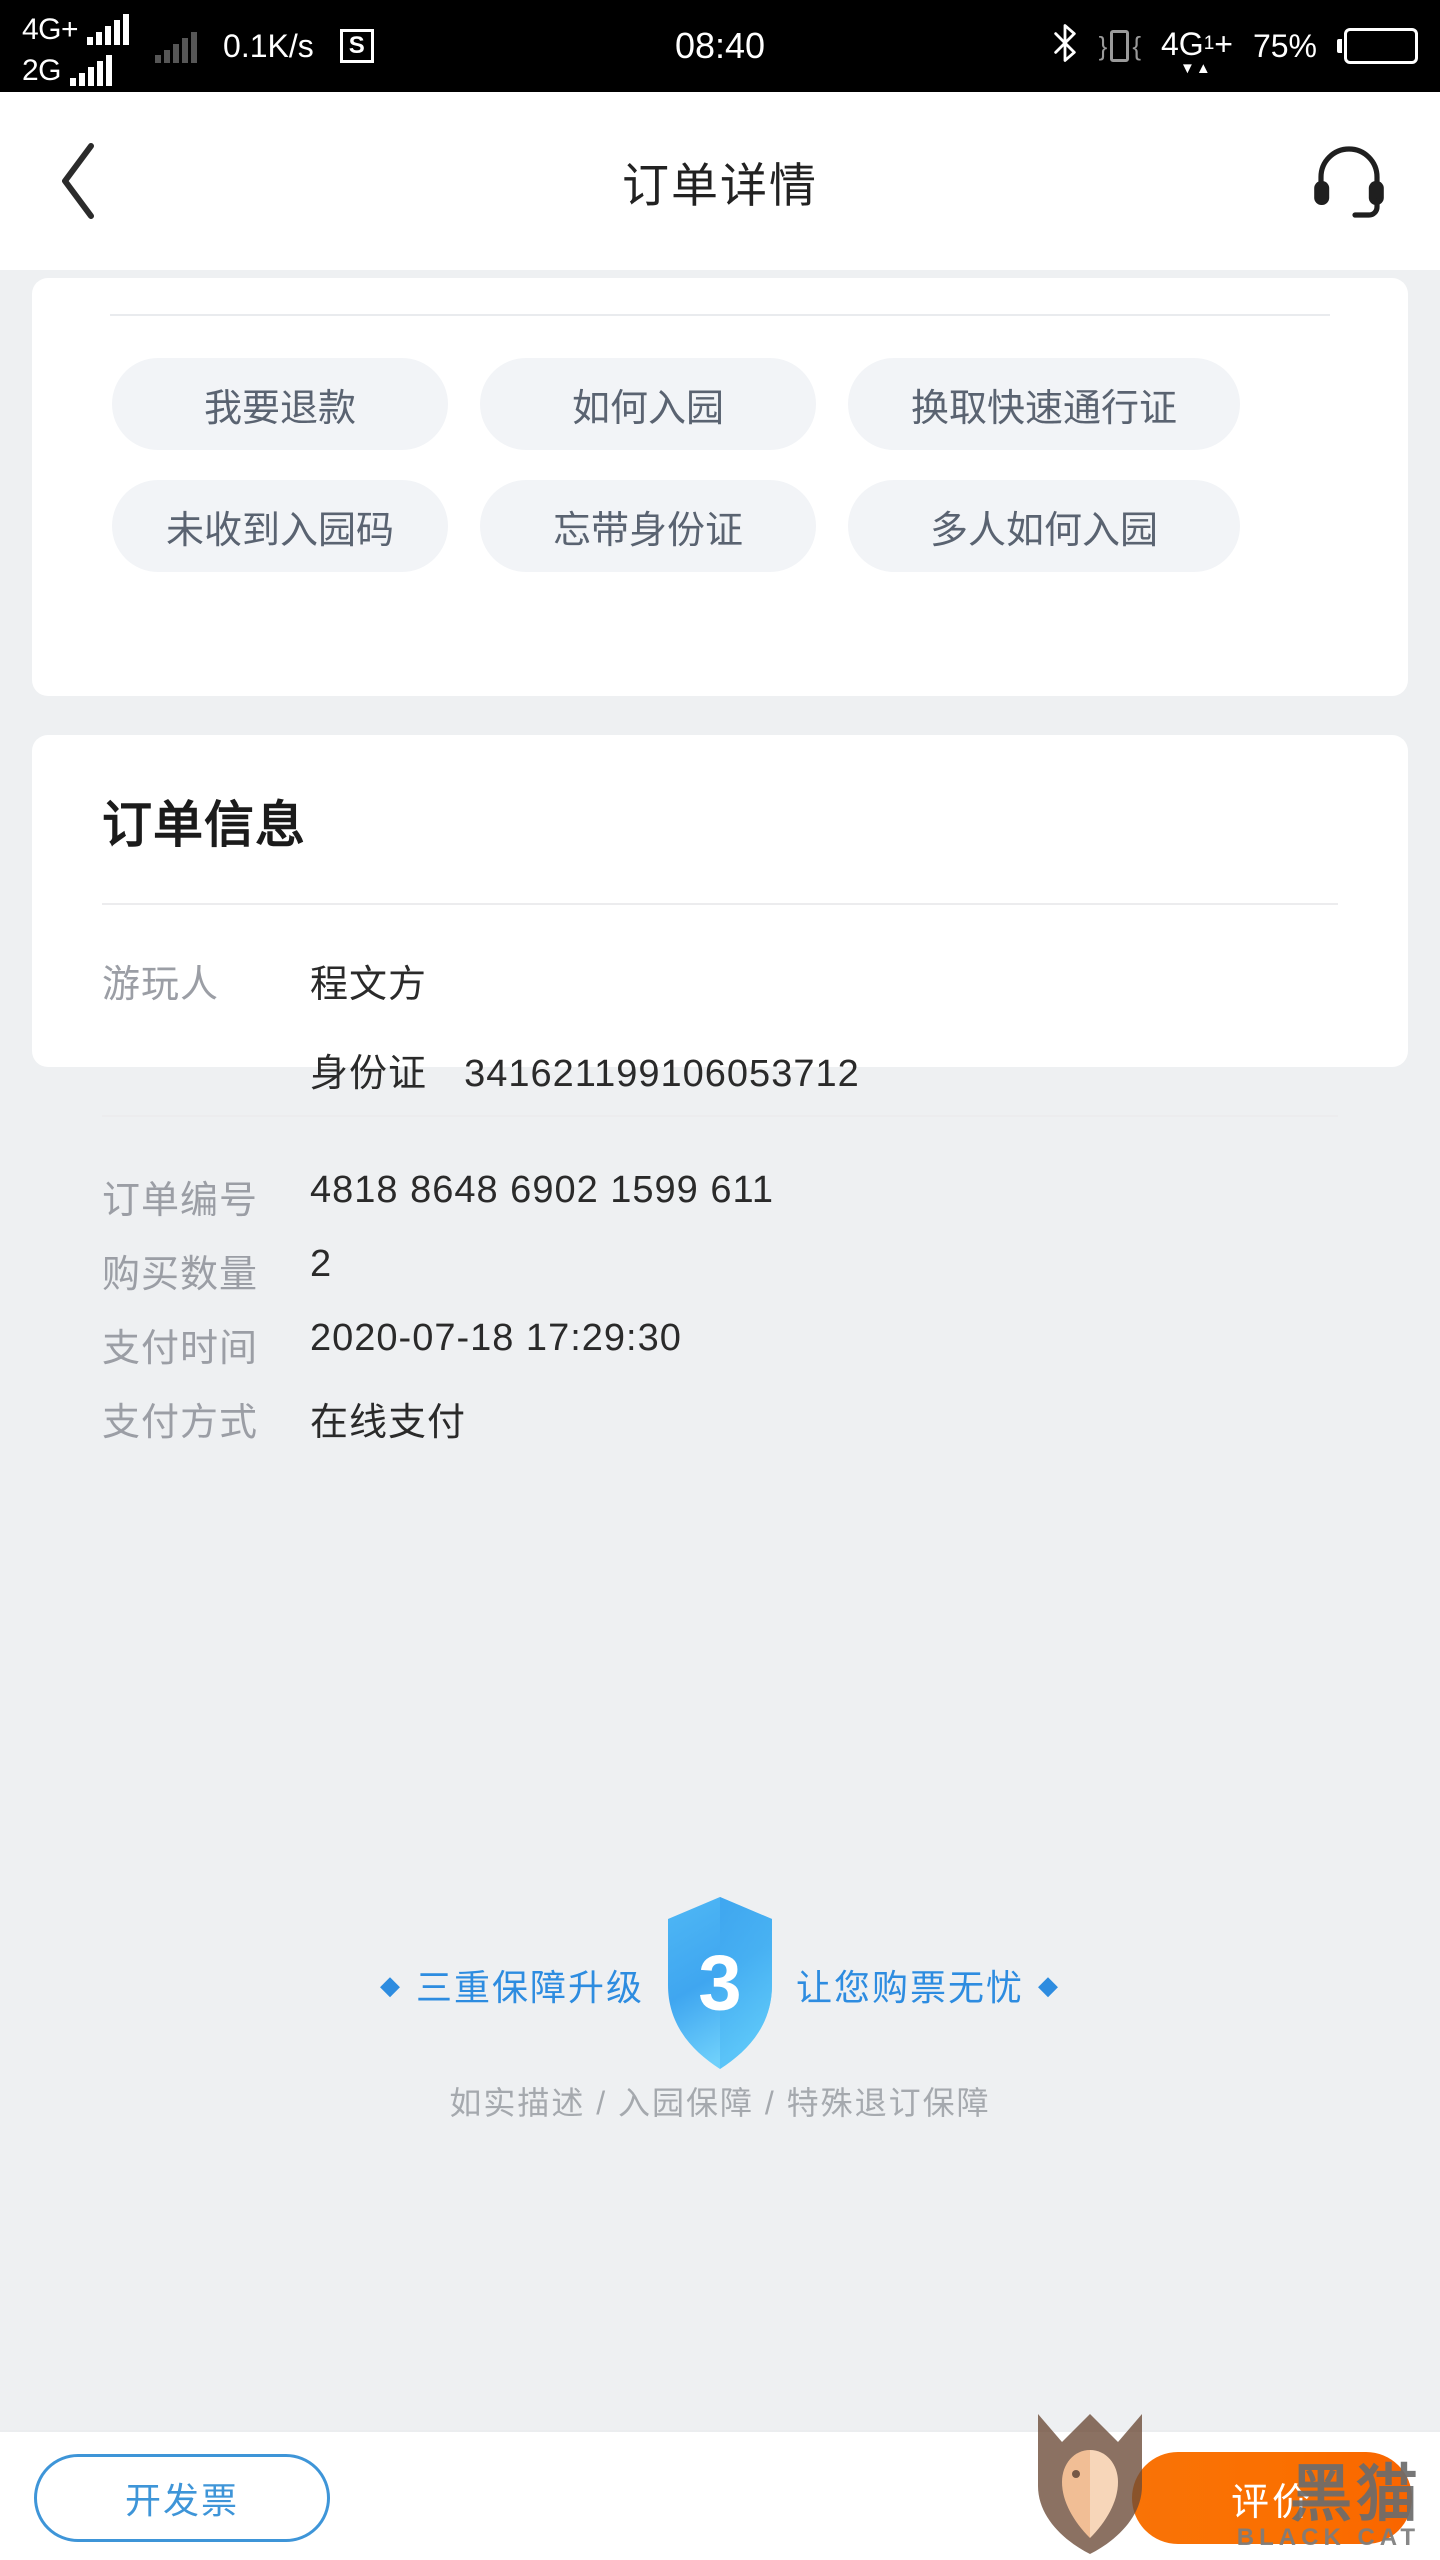  What do you see at coordinates (176, 46) in the screenshot?
I see `secondary-signal-bars-icon` at bounding box center [176, 46].